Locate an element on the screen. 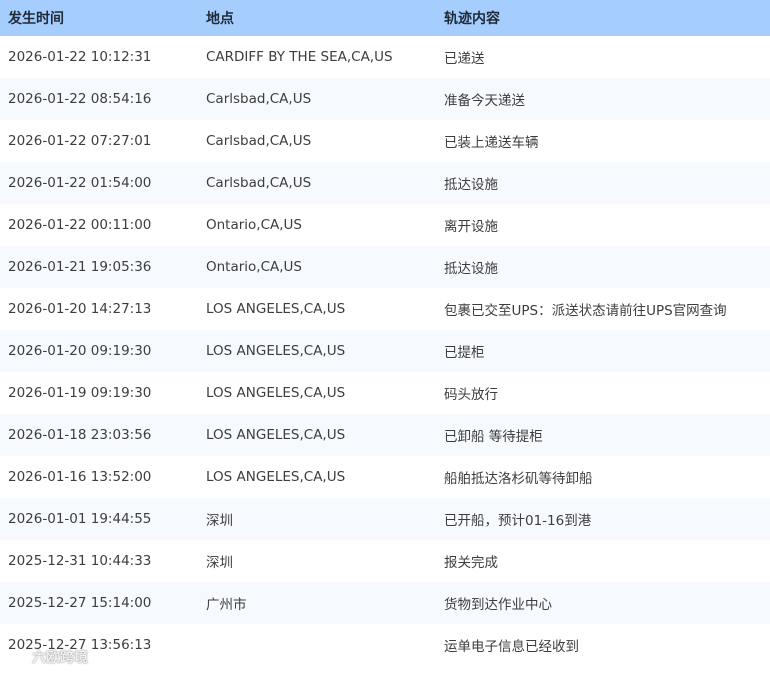 The width and height of the screenshot is (770, 673). cell-desc: 报关完成 is located at coordinates (471, 563).